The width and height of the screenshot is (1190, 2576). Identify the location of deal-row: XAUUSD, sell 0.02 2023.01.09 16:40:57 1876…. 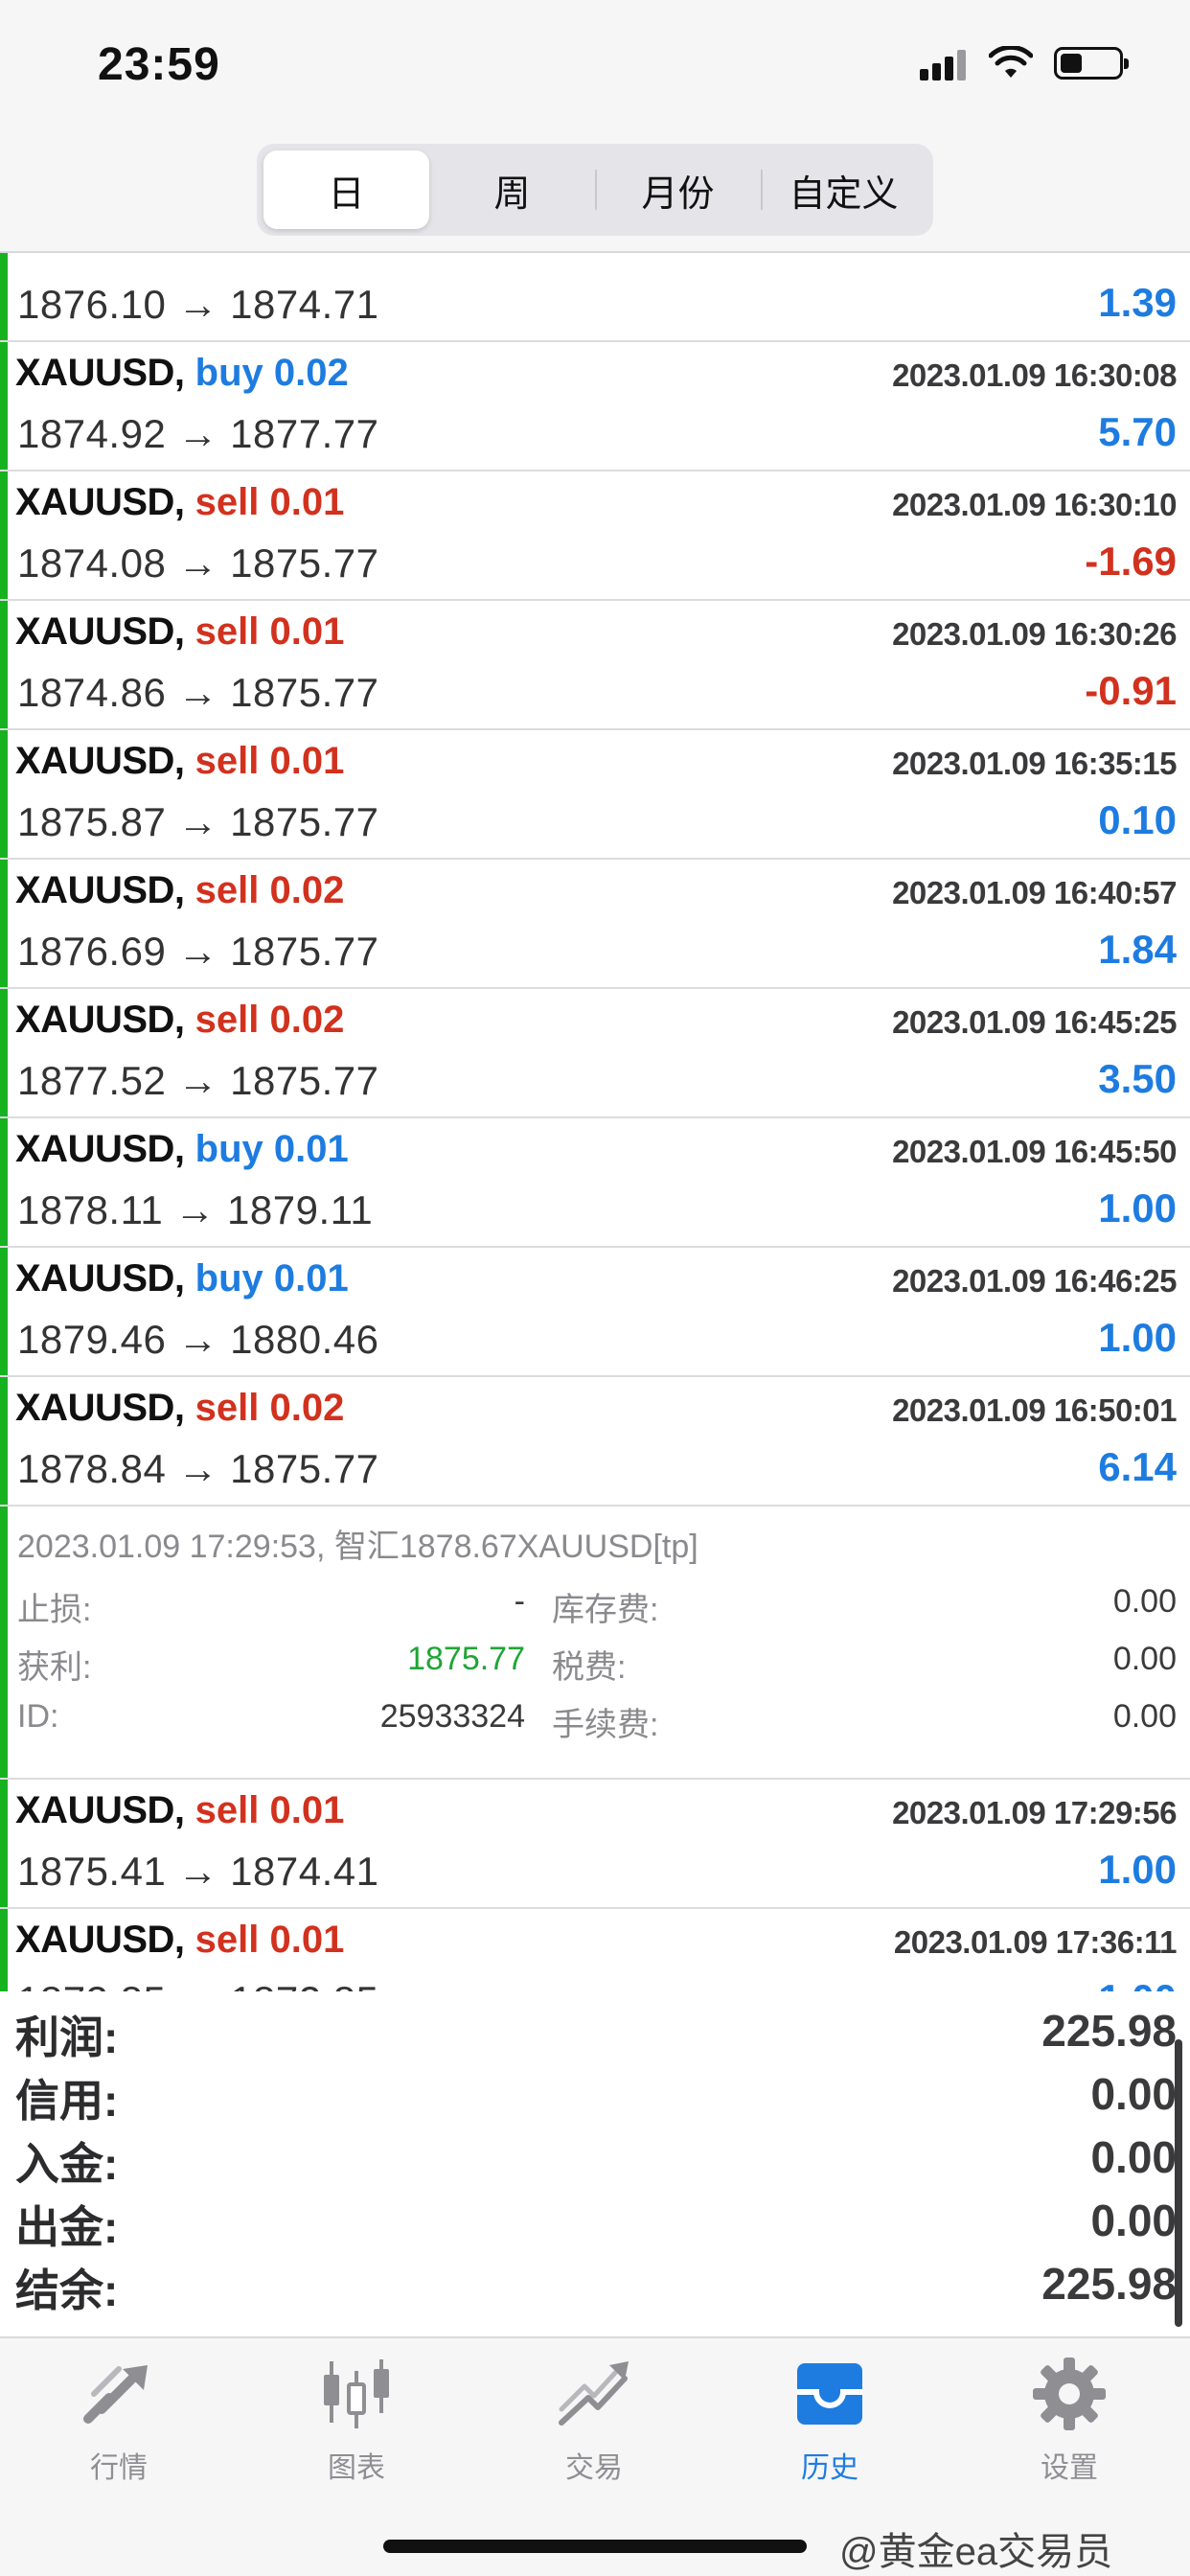
(595, 924).